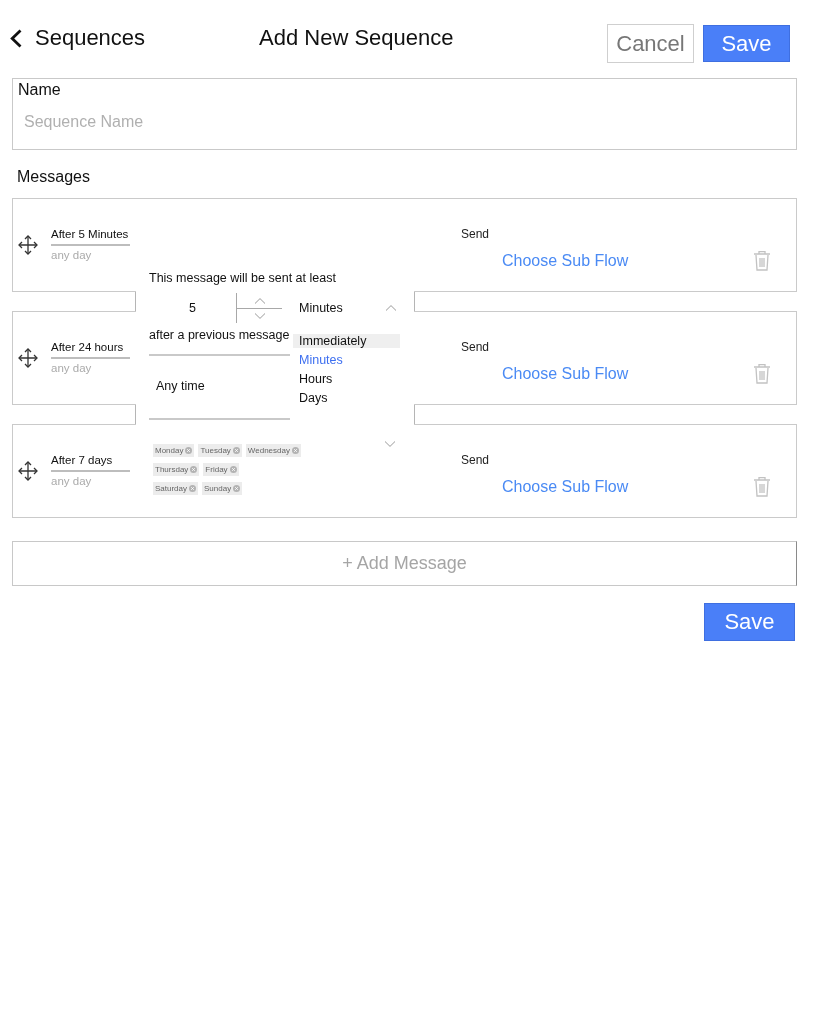 The width and height of the screenshot is (832, 1024). Describe the element at coordinates (53, 177) in the screenshot. I see `section-heading: Messages` at that location.